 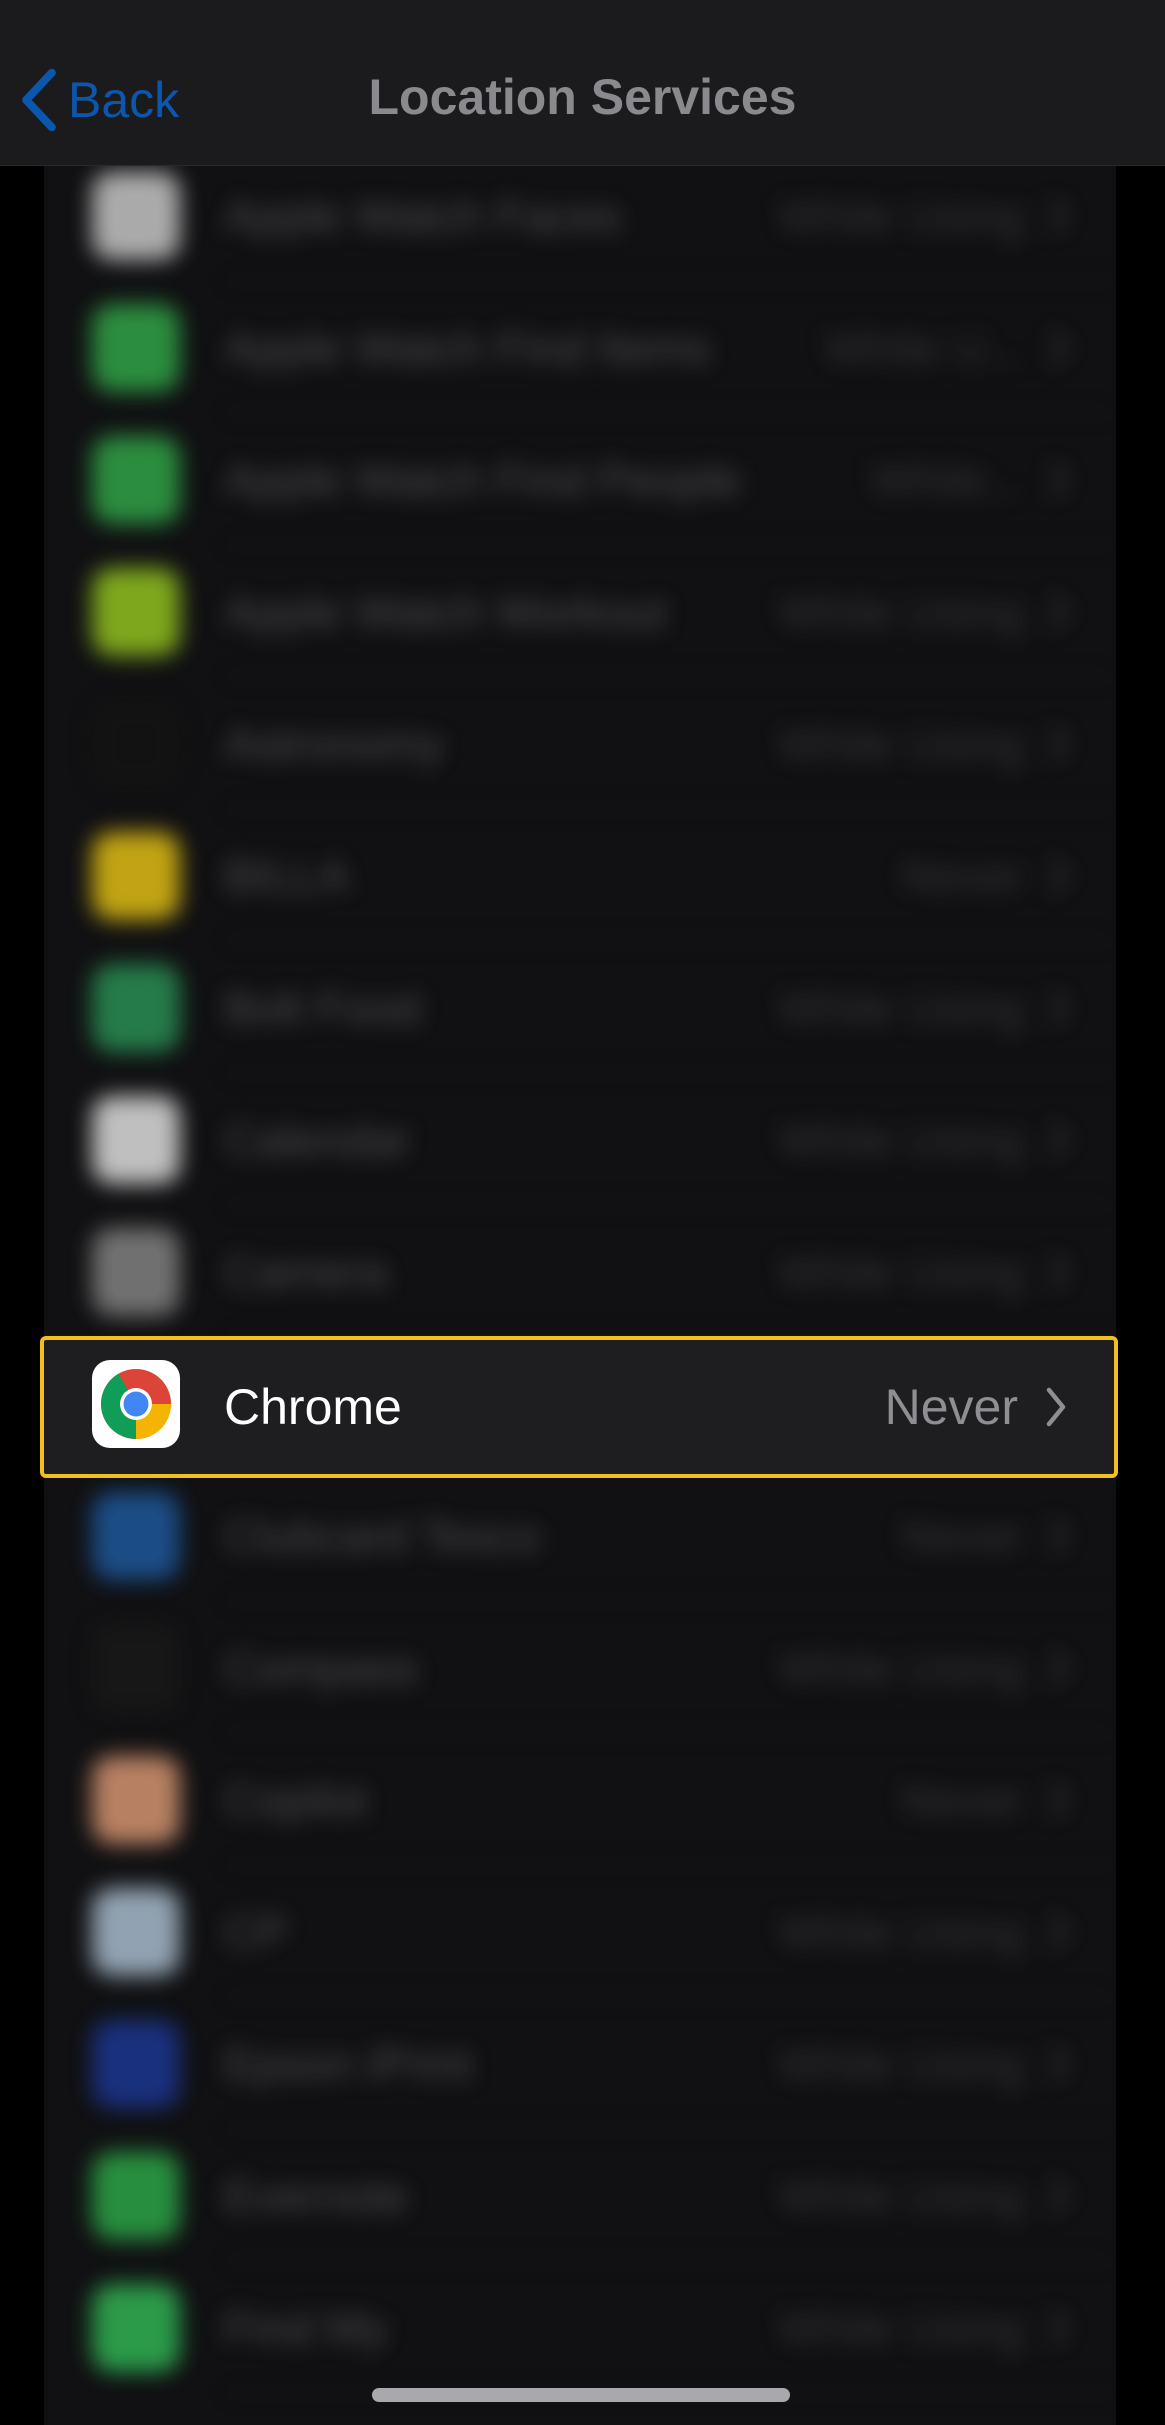 I want to click on list-item: Calendar While Using, so click(x=580, y=1140).